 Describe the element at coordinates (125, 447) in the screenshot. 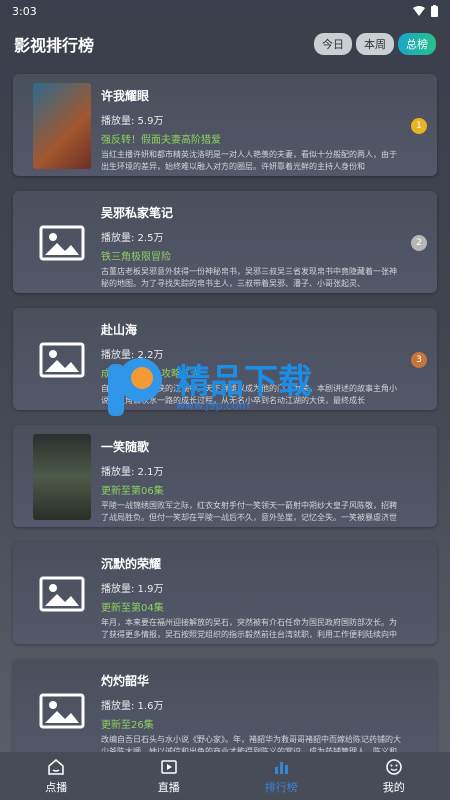

I see `item-title: 一笑随歌` at that location.